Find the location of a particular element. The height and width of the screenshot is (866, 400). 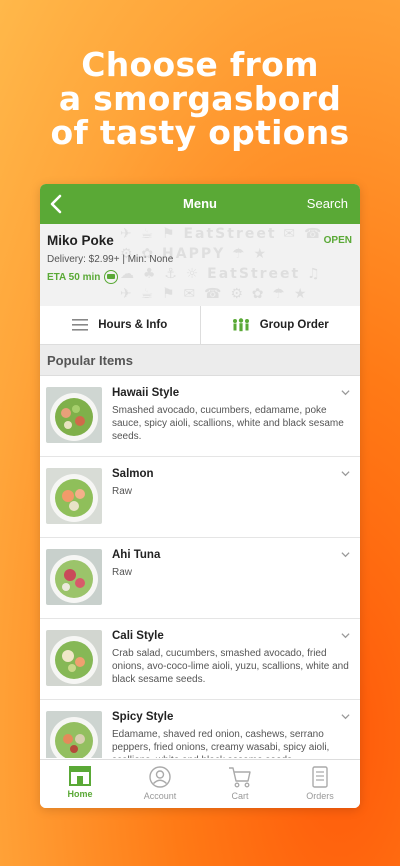

item-name: Cali Style is located at coordinates (138, 636).